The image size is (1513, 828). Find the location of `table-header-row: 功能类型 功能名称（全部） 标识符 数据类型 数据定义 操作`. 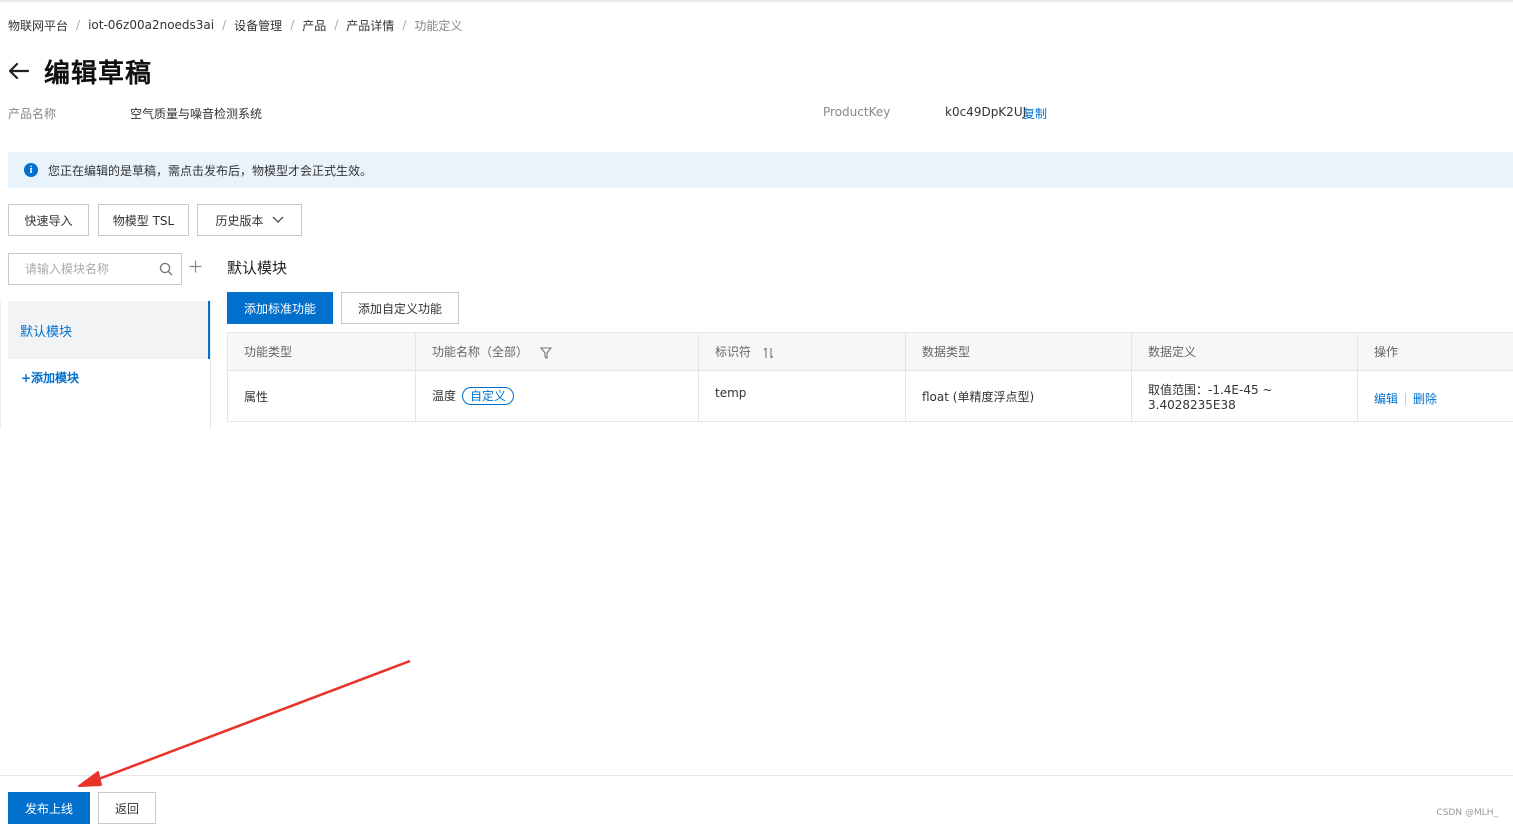

table-header-row: 功能类型 功能名称（全部） 标识符 数据类型 数据定义 操作 is located at coordinates (870, 351).